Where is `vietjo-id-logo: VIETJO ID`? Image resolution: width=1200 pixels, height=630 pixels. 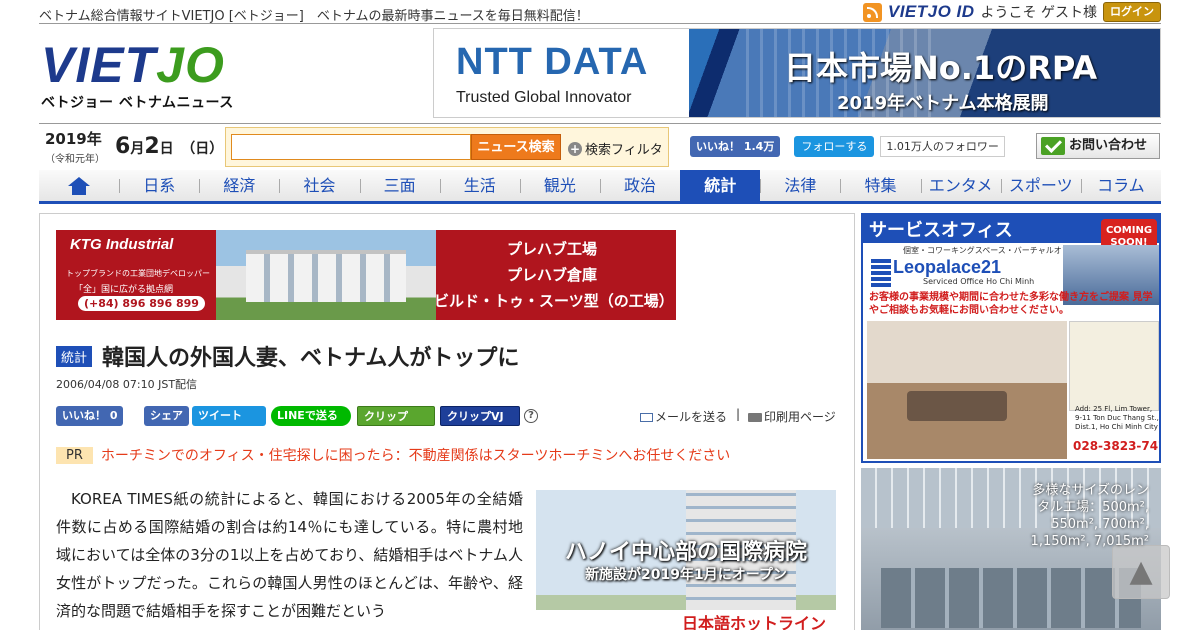
vietjo-id-logo: VIETJO ID is located at coordinates (931, 12).